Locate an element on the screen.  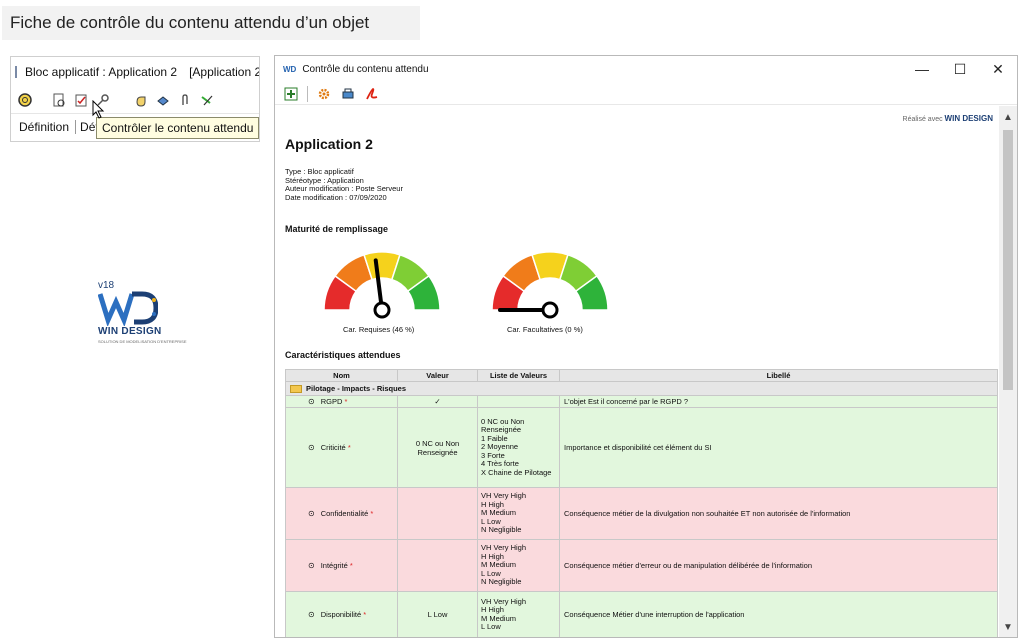
close-button: ✕ is located at coordinates (998, 69).